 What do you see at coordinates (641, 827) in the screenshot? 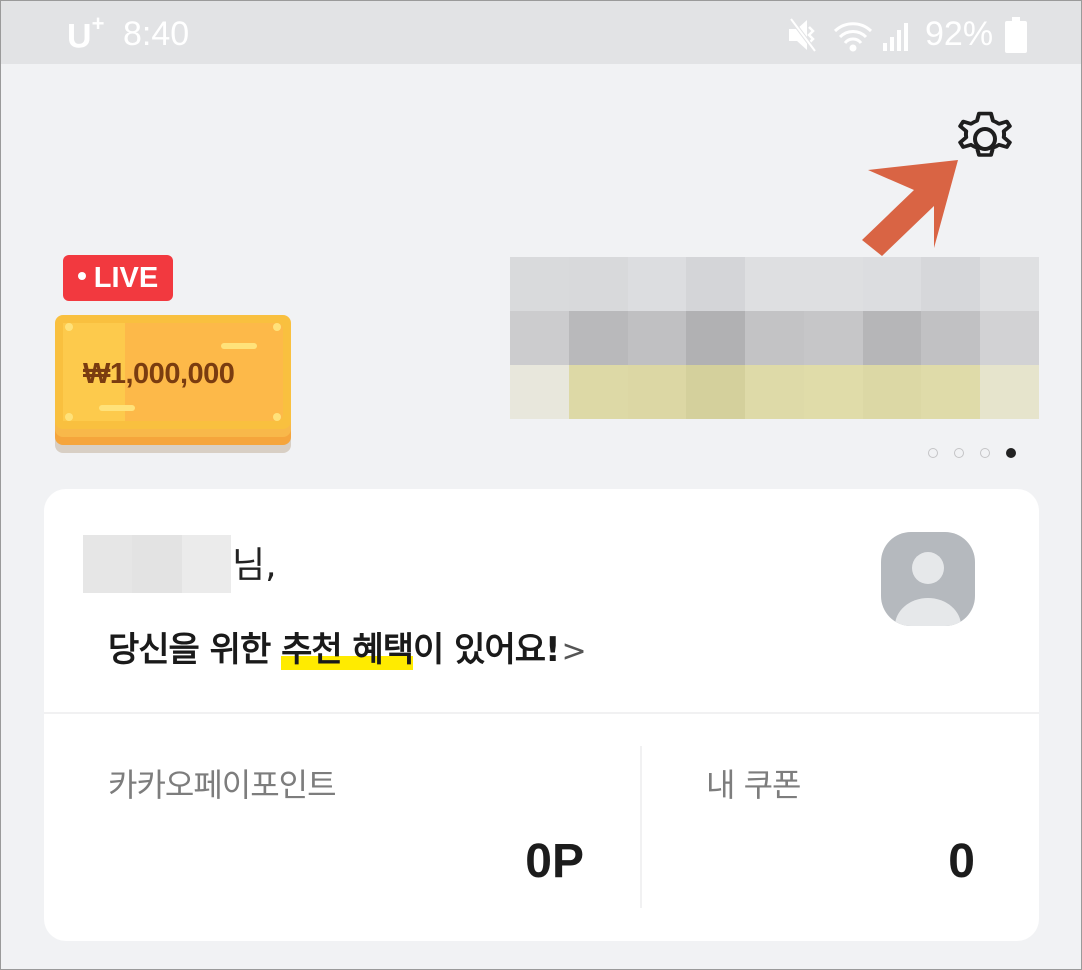
I see `stats-divider` at bounding box center [641, 827].